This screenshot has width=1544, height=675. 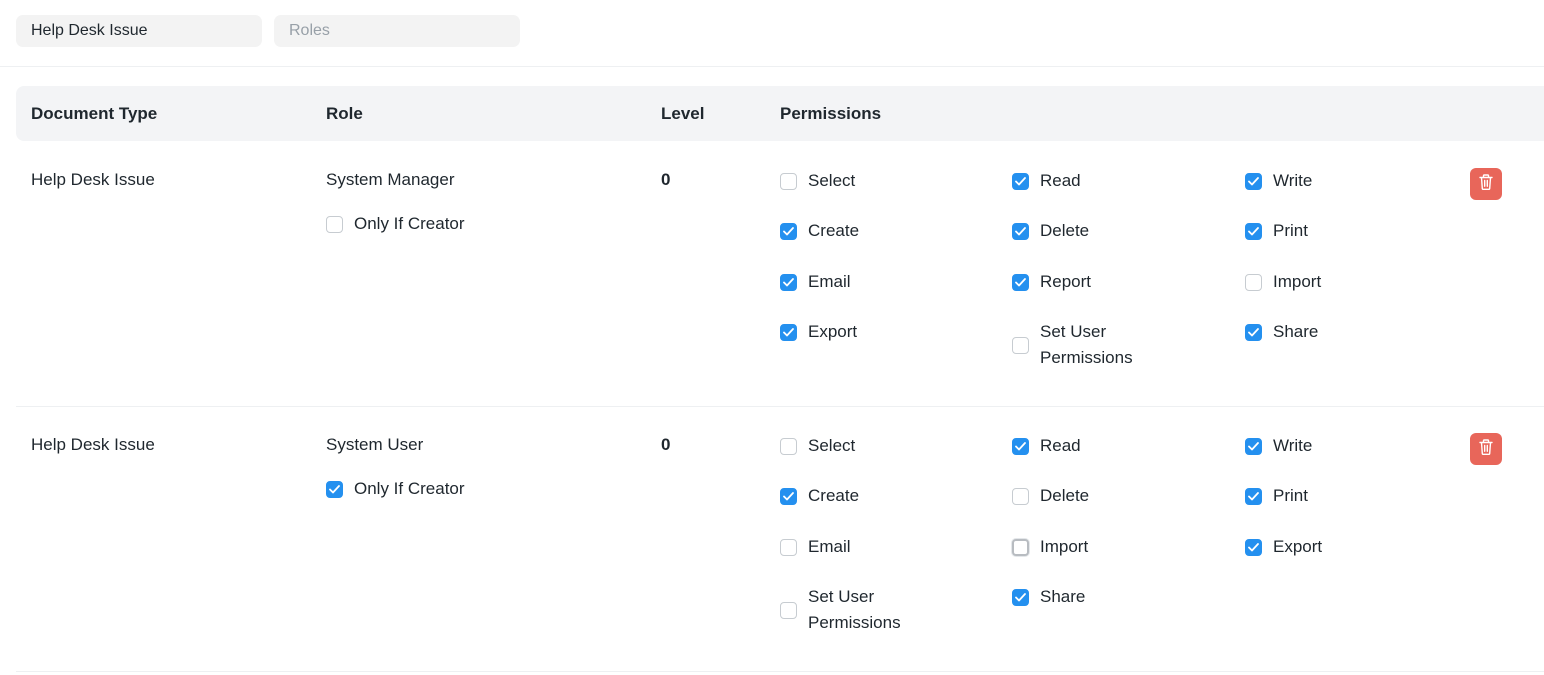 I want to click on table-header: Document Type Role Level Permissions, so click(x=780, y=113).